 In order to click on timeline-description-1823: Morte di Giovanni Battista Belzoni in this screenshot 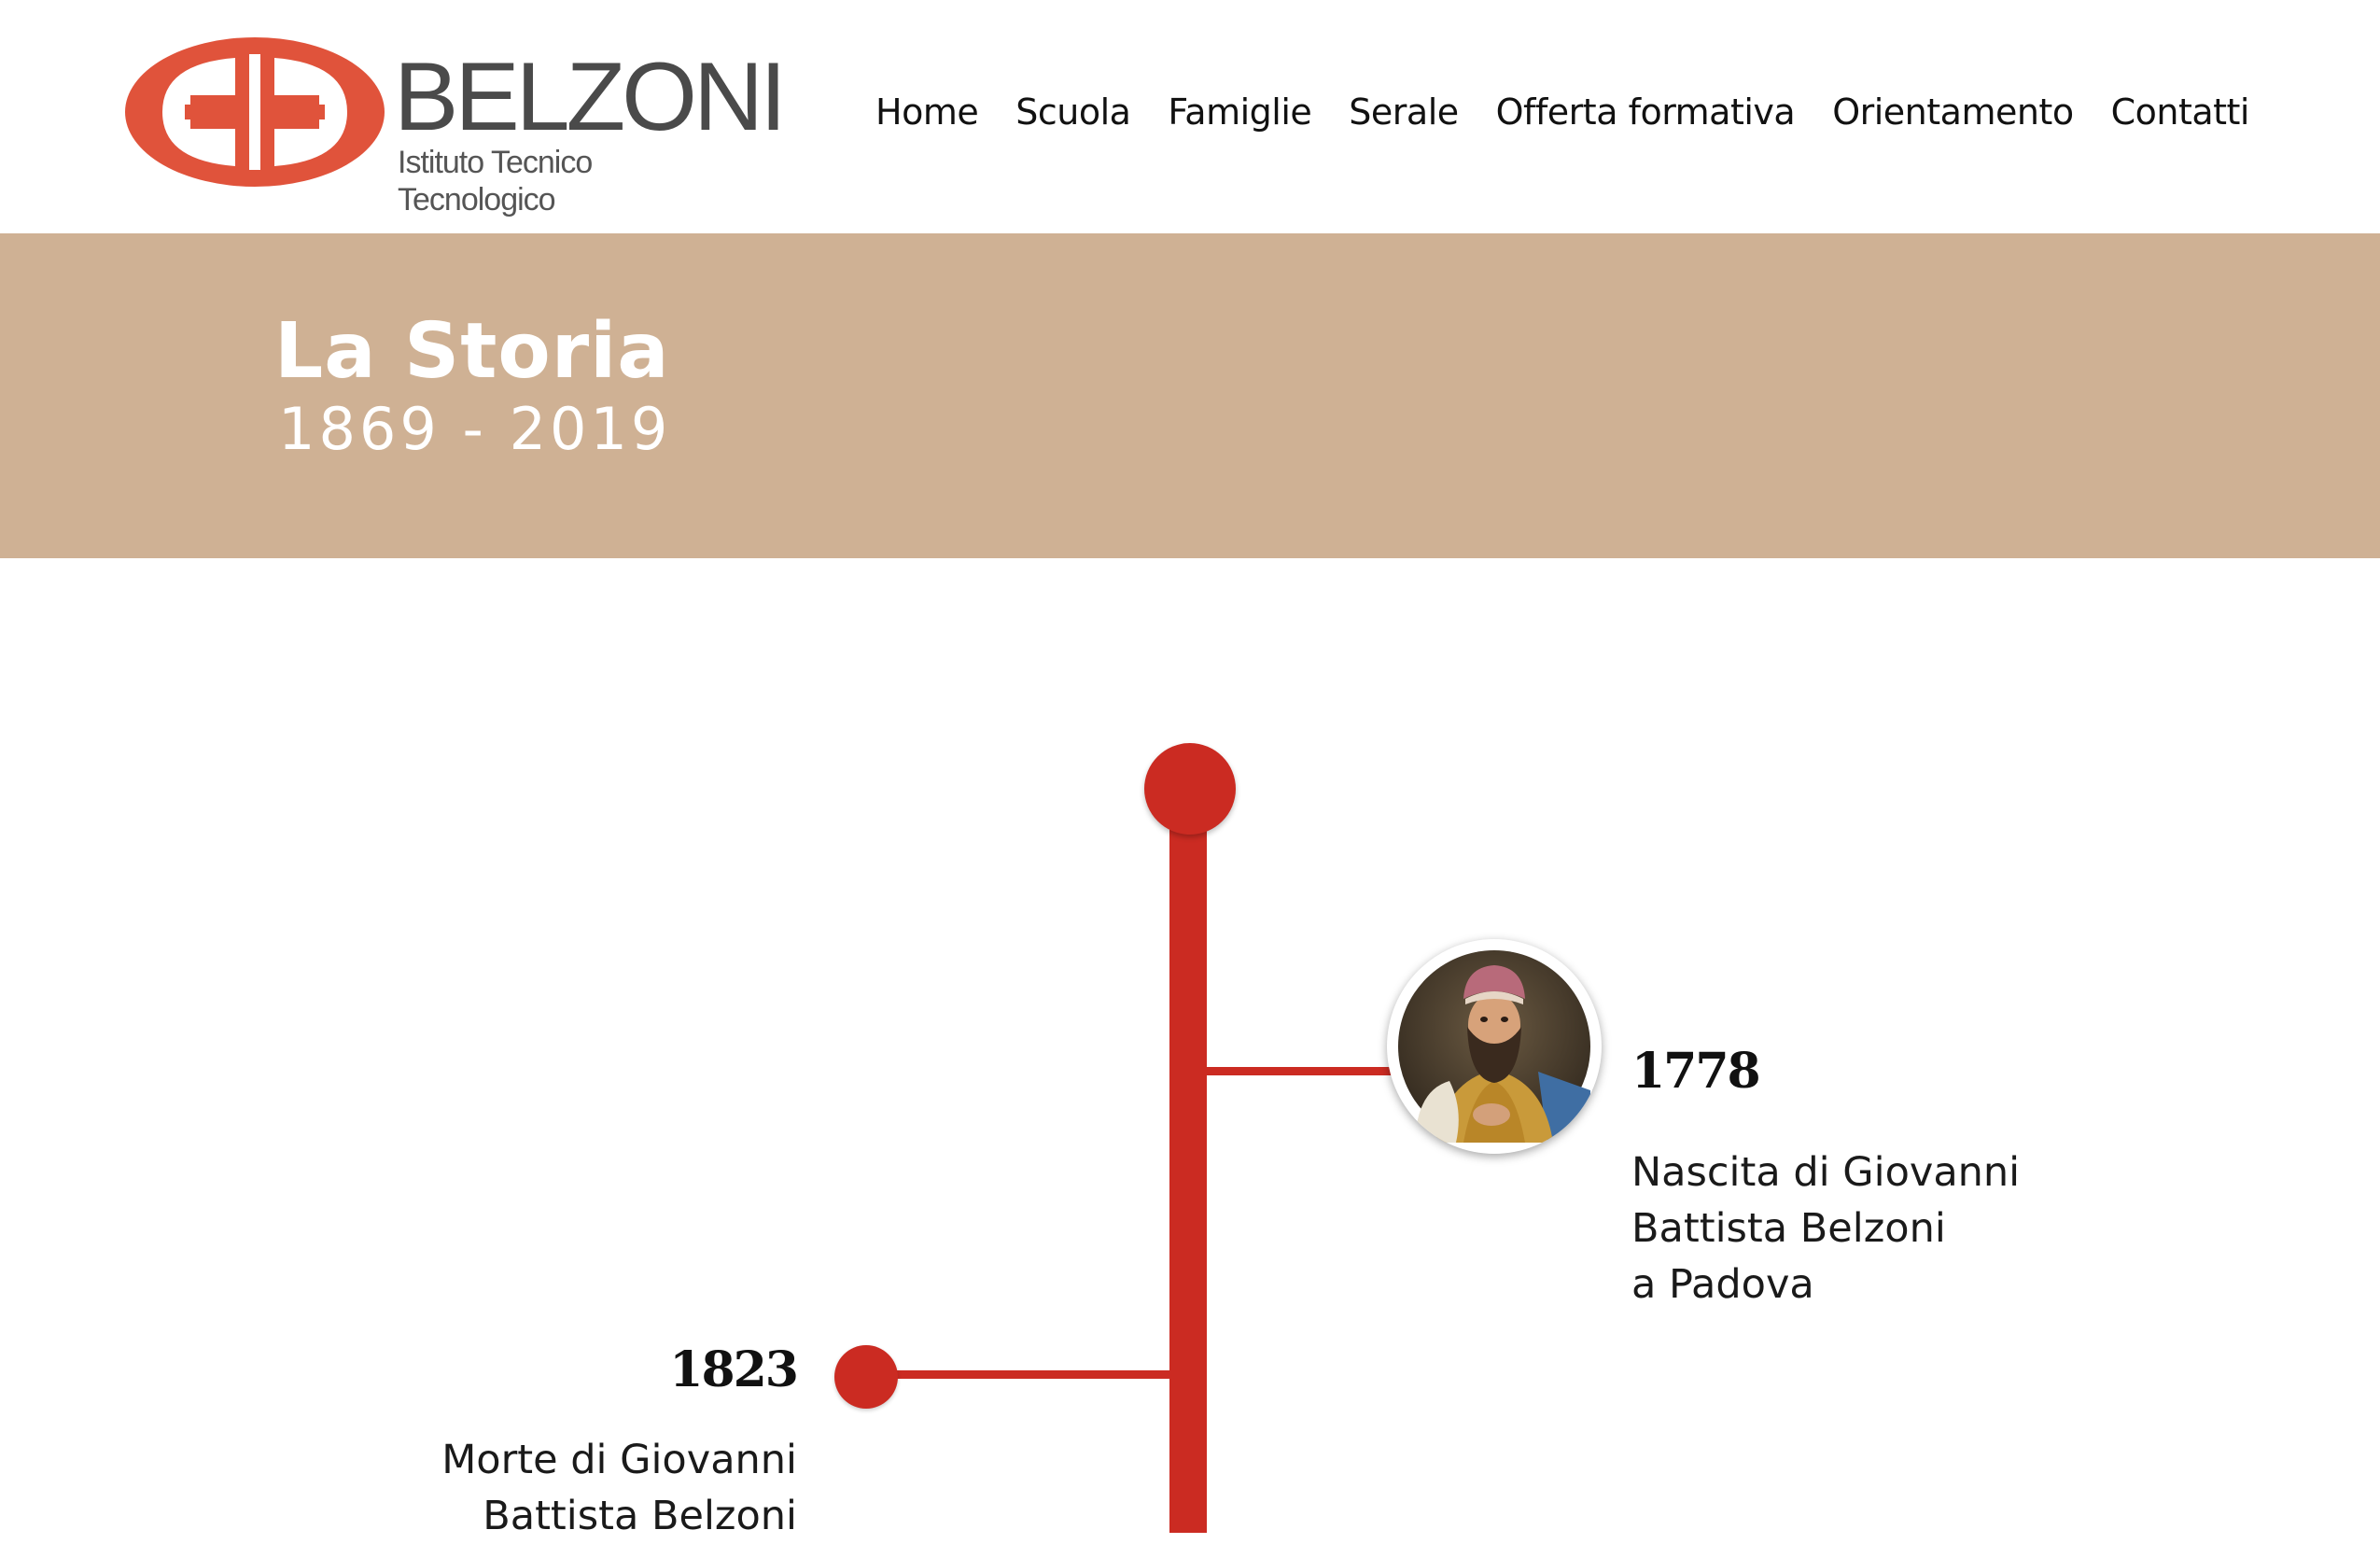, I will do `click(538, 1488)`.